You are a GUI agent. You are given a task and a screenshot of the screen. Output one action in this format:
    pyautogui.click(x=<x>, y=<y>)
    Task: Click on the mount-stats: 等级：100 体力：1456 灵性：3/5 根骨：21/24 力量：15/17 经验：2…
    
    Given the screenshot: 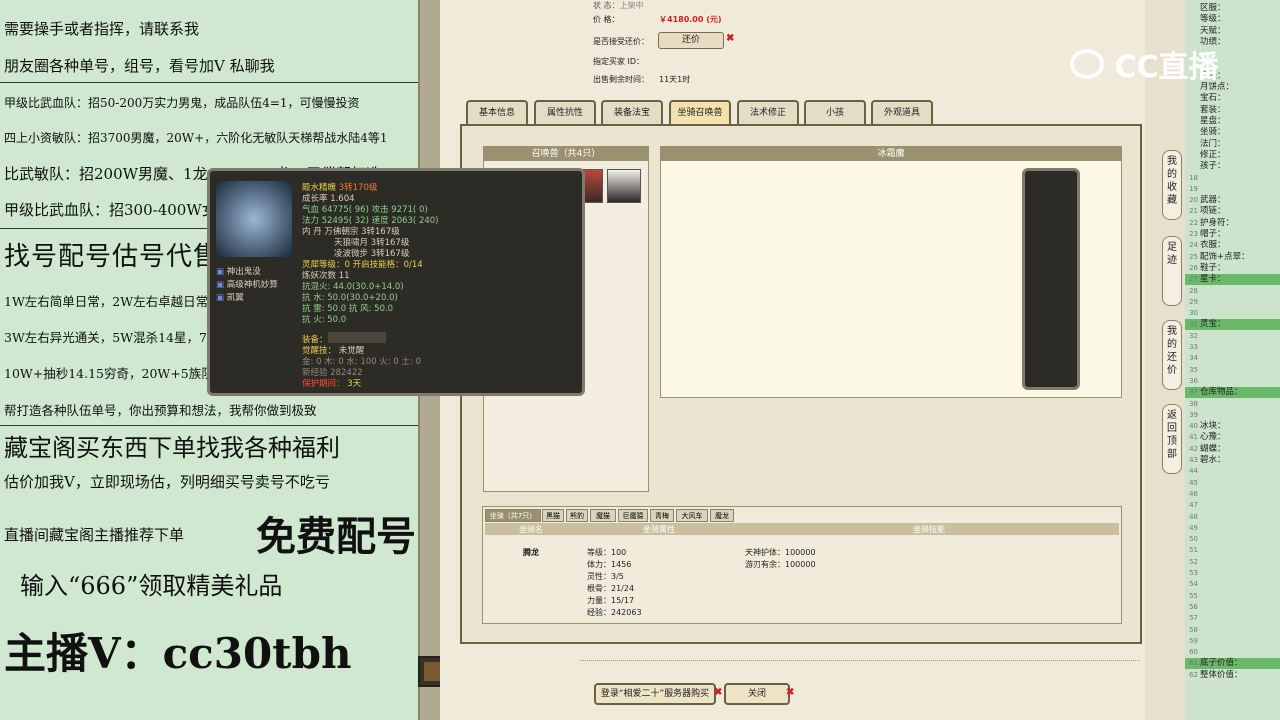 What is the action you would take?
    pyautogui.click(x=614, y=582)
    